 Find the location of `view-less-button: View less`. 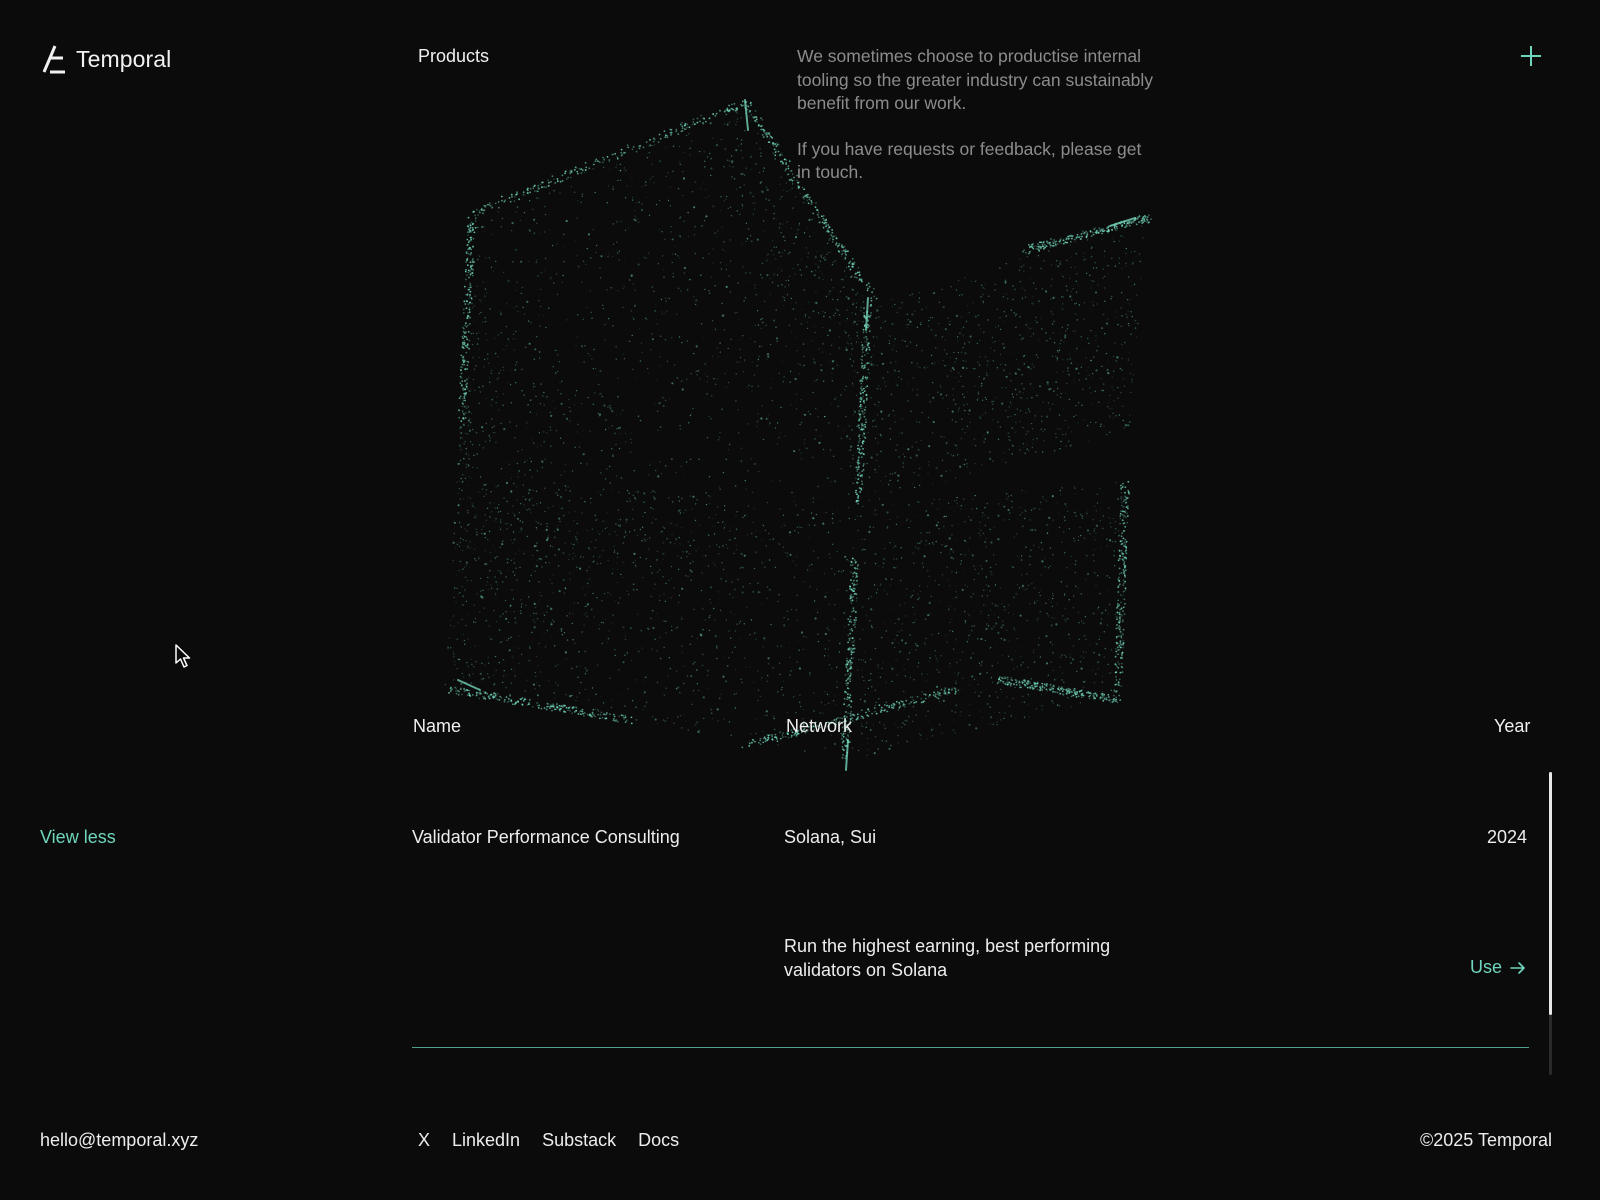

view-less-button: View less is located at coordinates (78, 837).